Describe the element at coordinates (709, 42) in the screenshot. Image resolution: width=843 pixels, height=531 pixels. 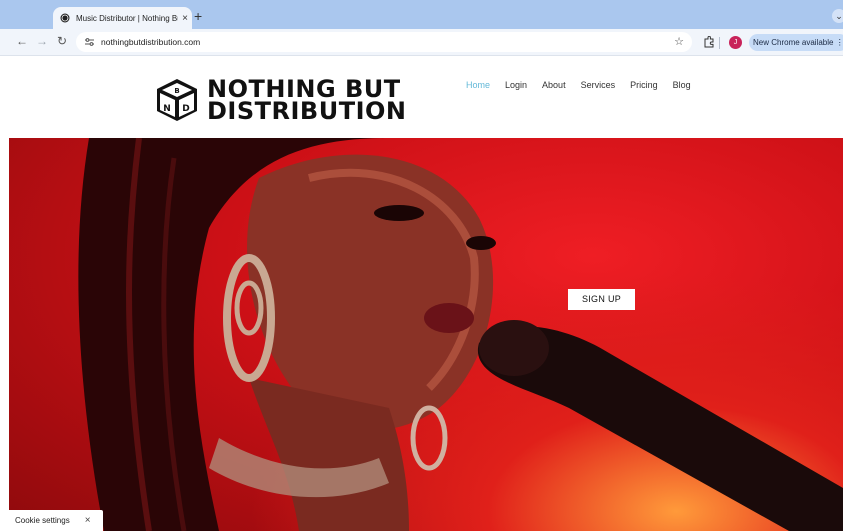
I see `extensions-icon` at that location.